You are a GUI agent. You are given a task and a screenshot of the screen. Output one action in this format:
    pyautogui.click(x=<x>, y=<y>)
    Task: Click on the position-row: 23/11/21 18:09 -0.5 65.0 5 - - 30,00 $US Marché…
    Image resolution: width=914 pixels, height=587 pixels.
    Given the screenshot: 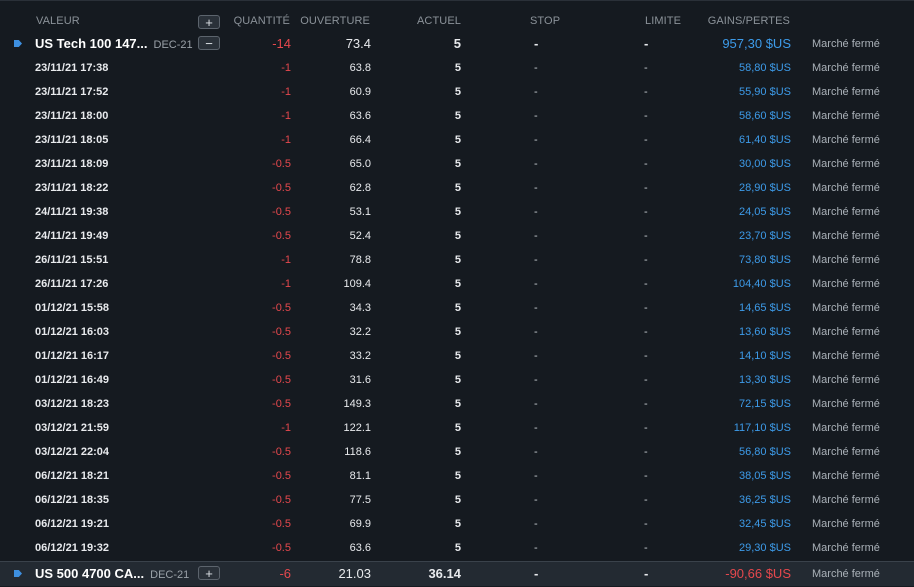 What is the action you would take?
    pyautogui.click(x=457, y=164)
    